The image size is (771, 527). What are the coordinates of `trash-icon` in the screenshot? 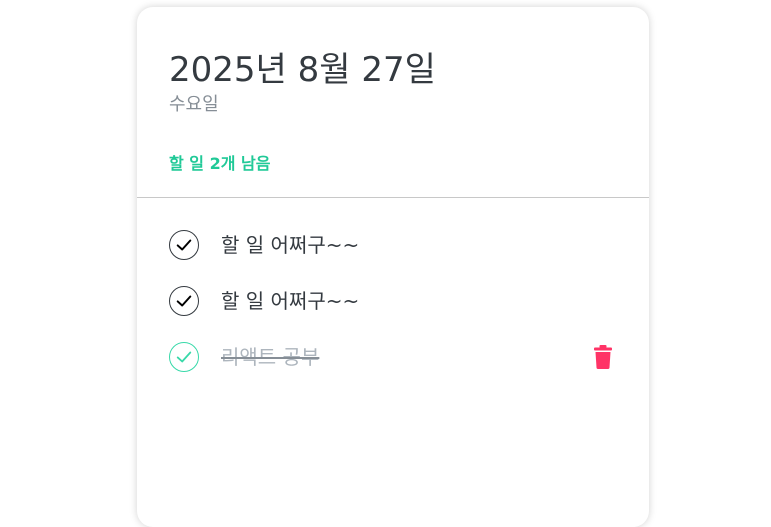 It's located at (603, 357).